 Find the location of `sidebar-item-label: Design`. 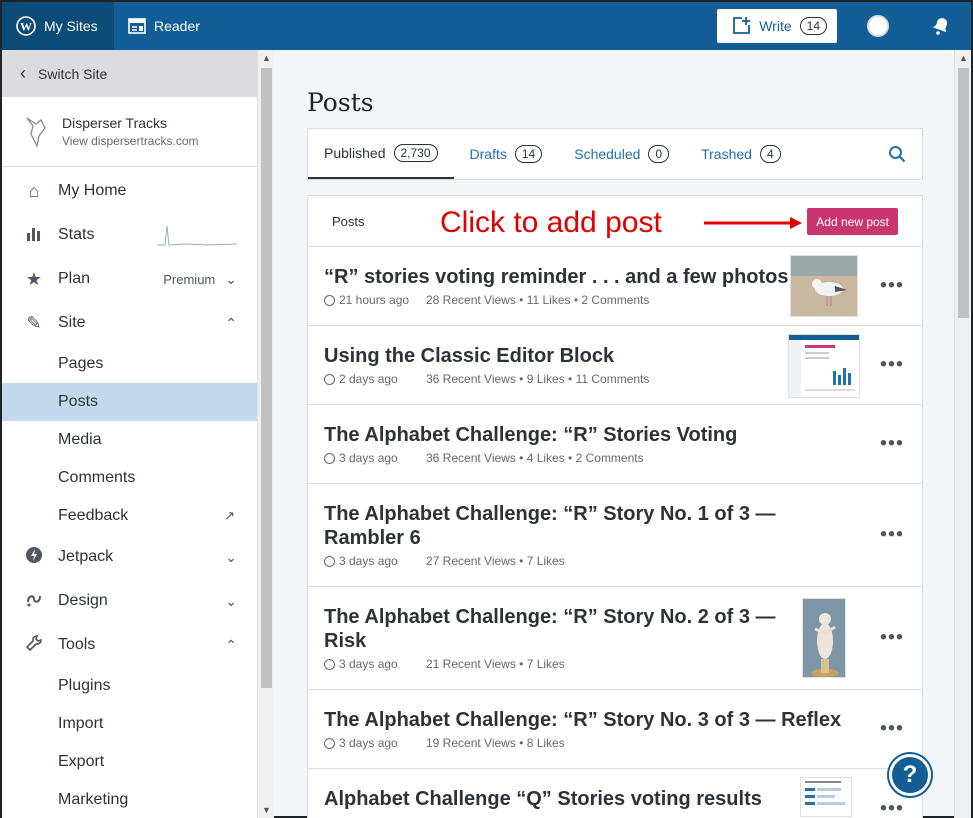

sidebar-item-label: Design is located at coordinates (83, 600).